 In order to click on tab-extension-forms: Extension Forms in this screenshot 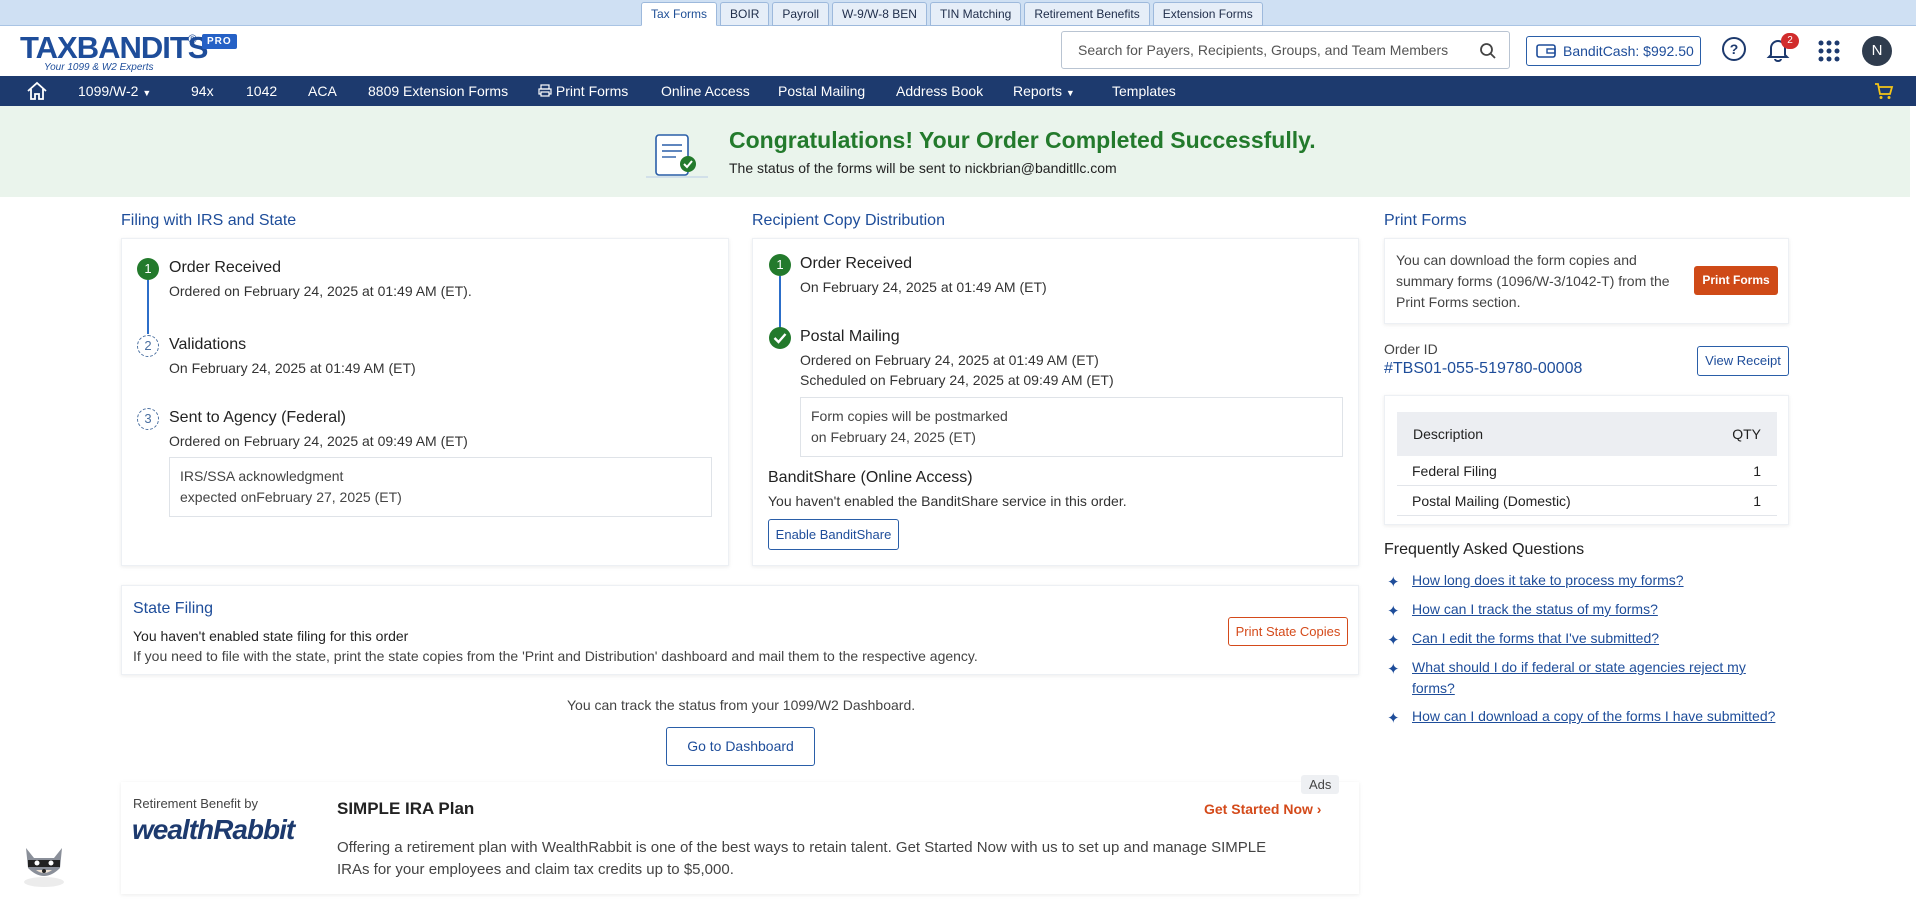, I will do `click(1207, 14)`.